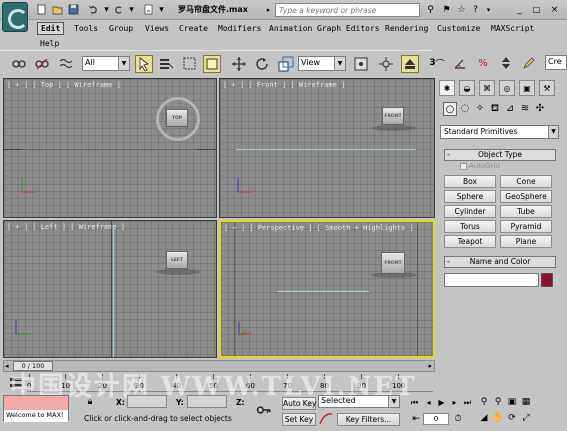 The image size is (567, 431). I want to click on select-and-link-icon, so click(19, 64).